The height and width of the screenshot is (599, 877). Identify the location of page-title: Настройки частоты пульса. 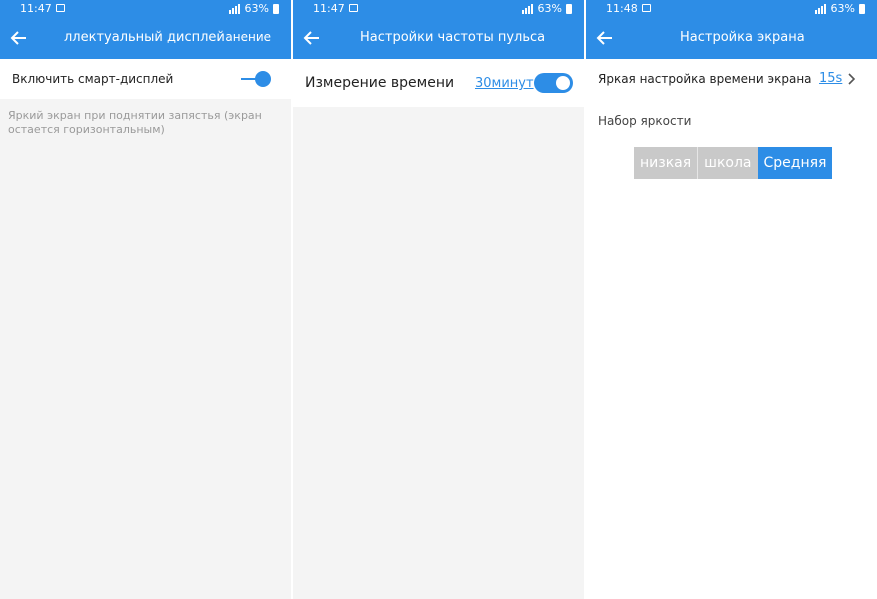
(453, 37).